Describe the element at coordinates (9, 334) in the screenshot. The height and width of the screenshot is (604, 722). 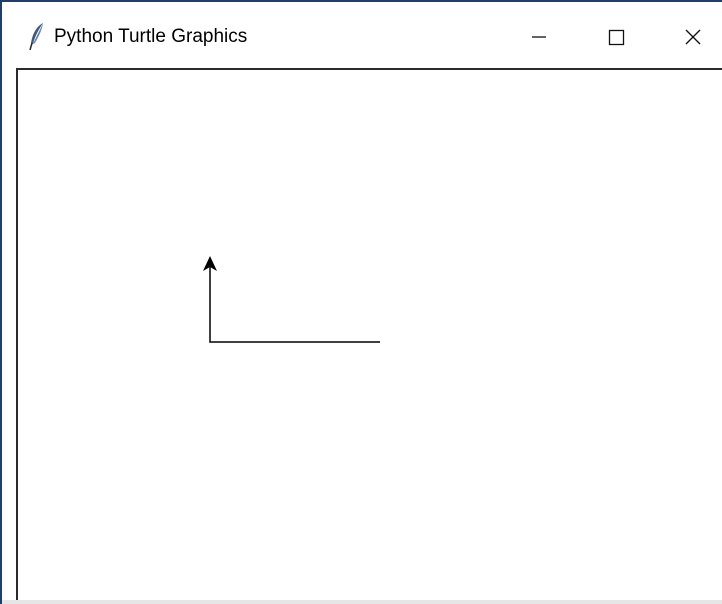
I see `window-border-left` at that location.